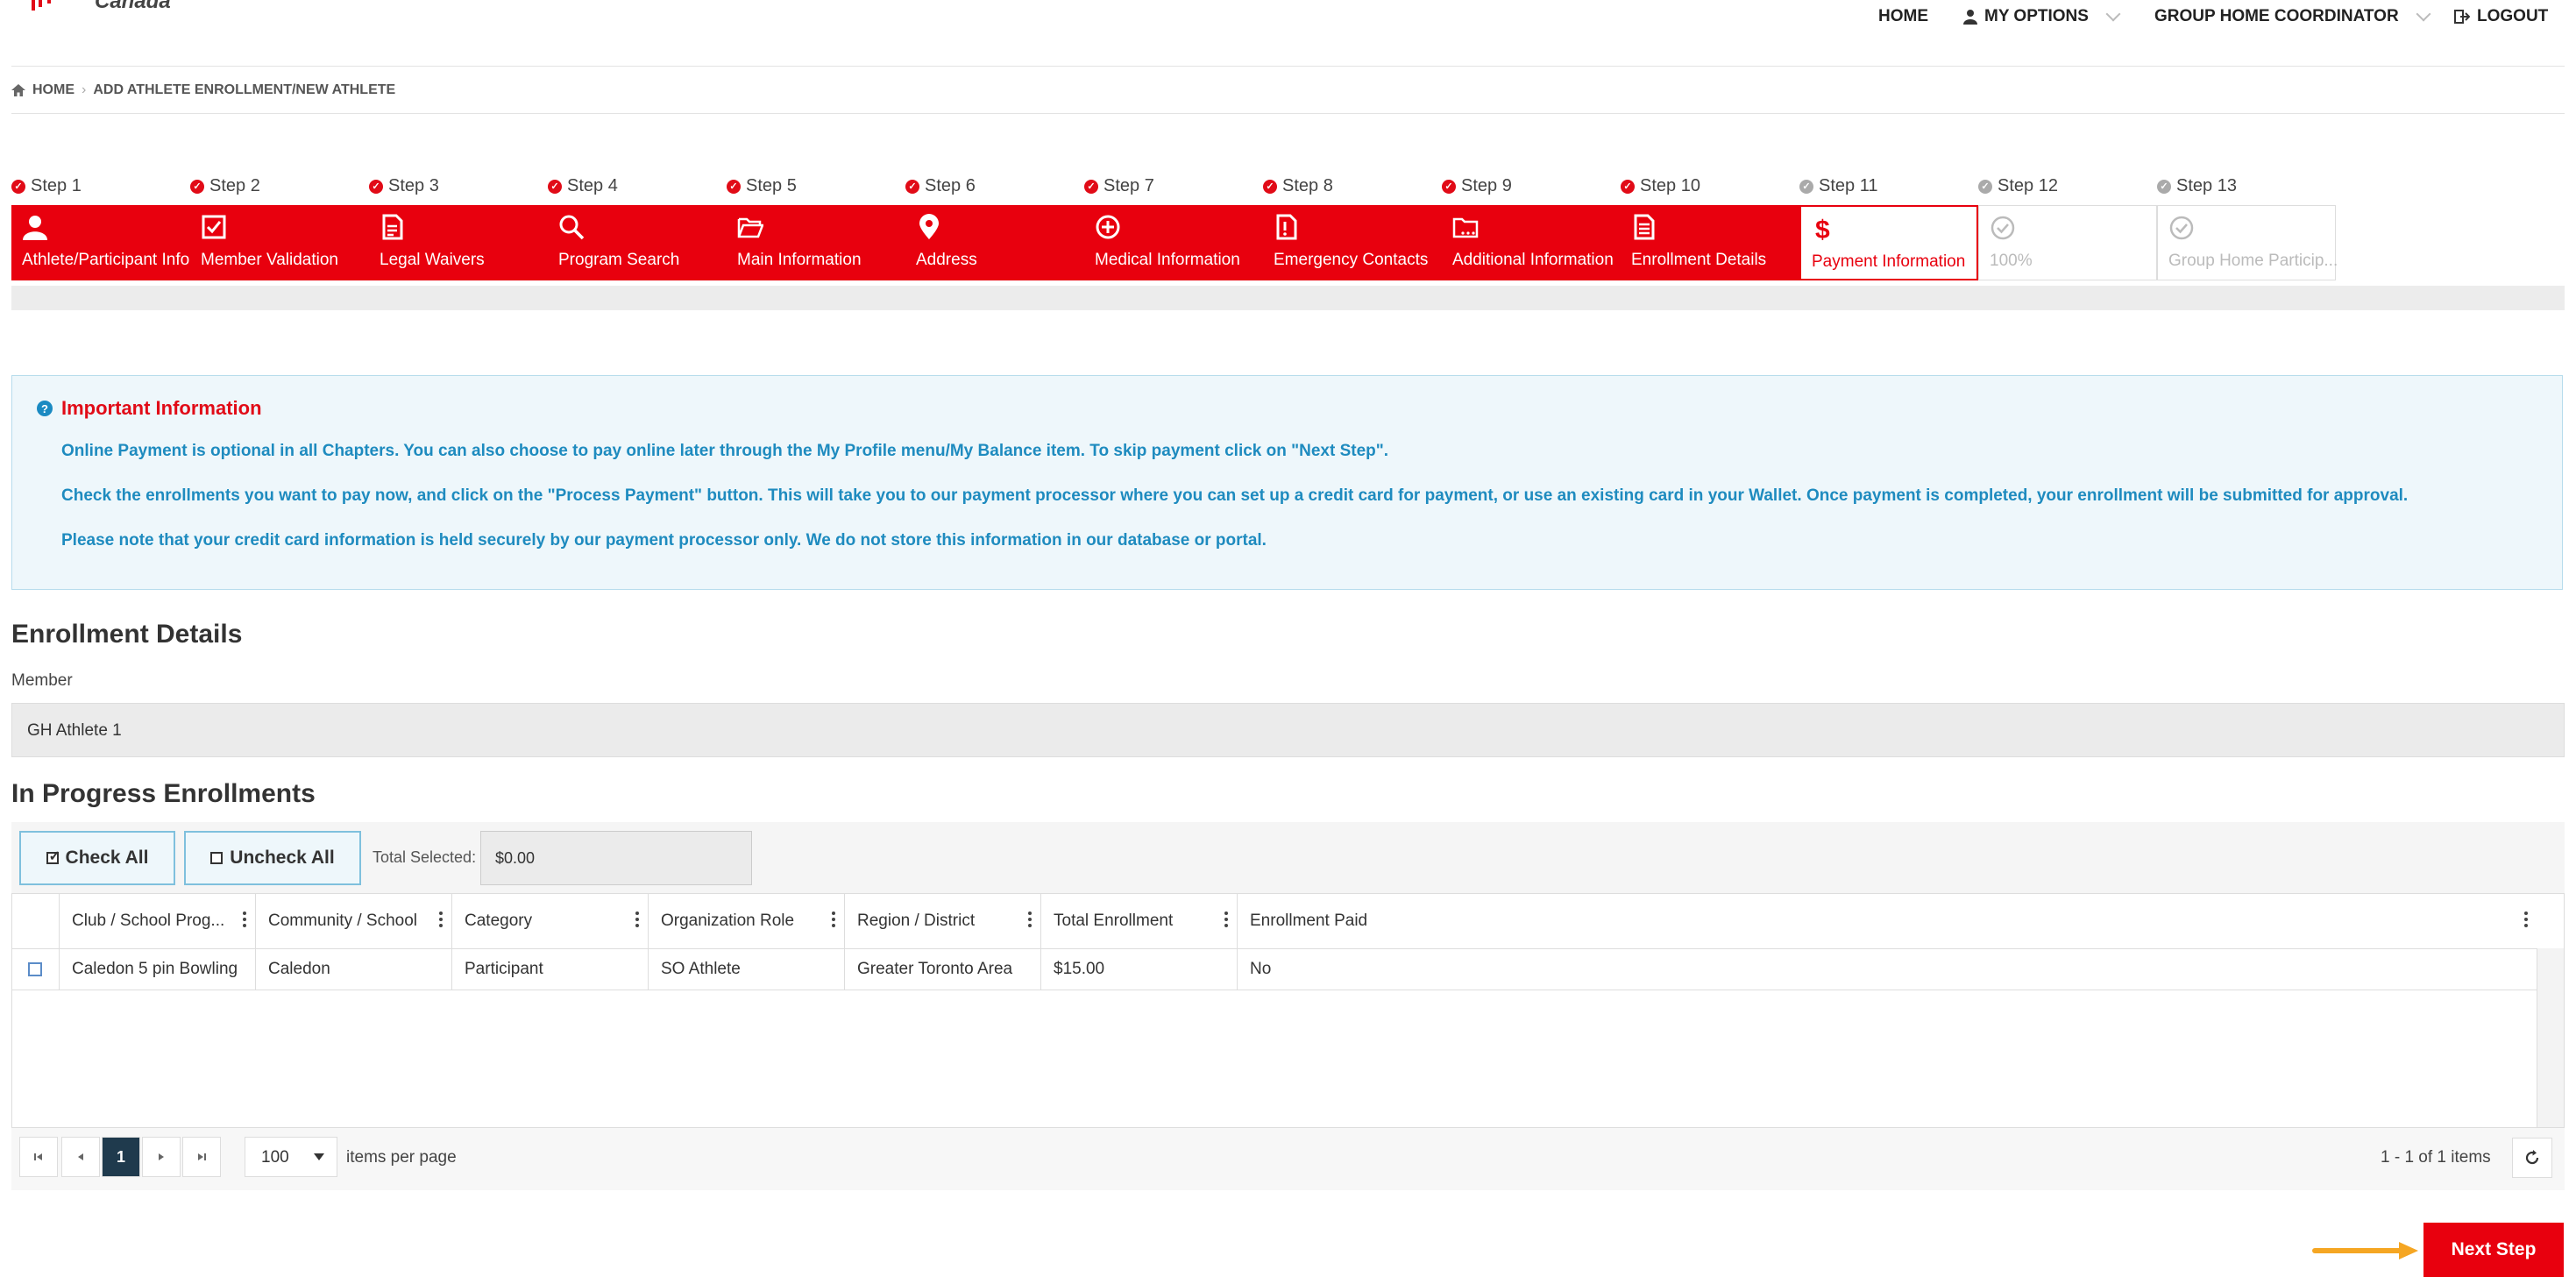 The image size is (2576, 1284). What do you see at coordinates (995, 243) in the screenshot?
I see `wizard-step-address: Address` at bounding box center [995, 243].